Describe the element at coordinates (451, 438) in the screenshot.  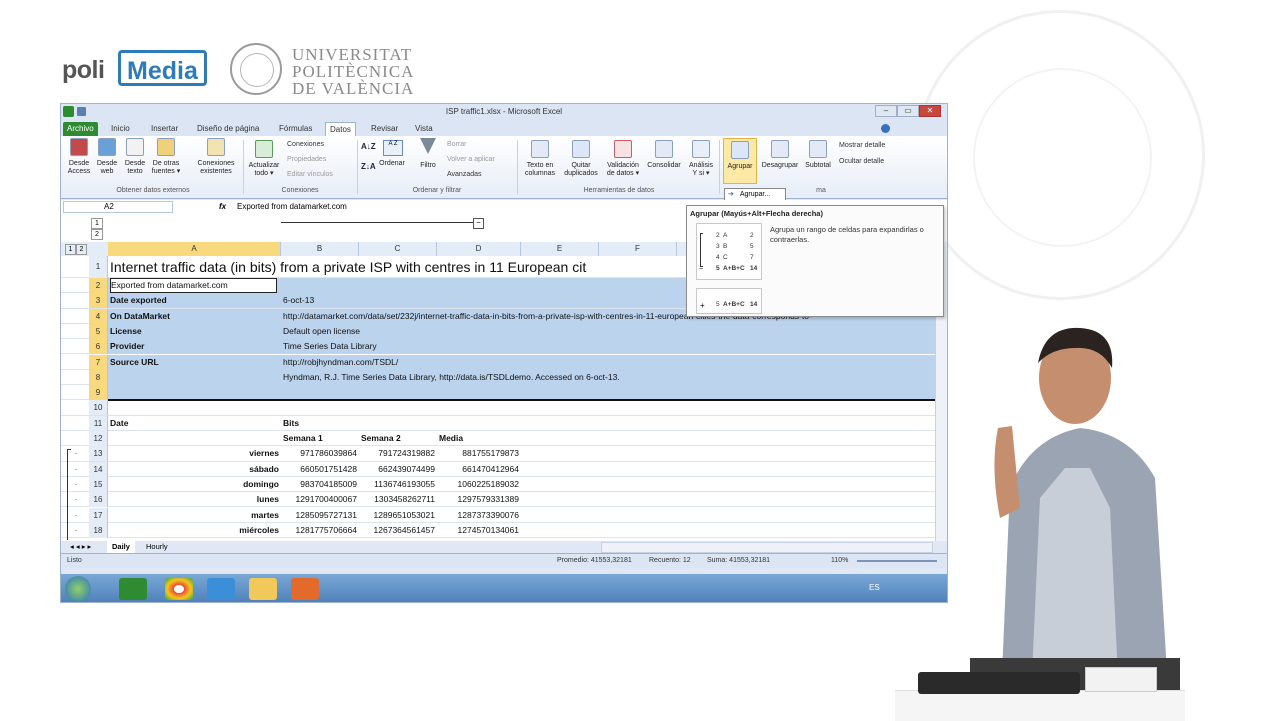
I see `cell-d12: Media` at that location.